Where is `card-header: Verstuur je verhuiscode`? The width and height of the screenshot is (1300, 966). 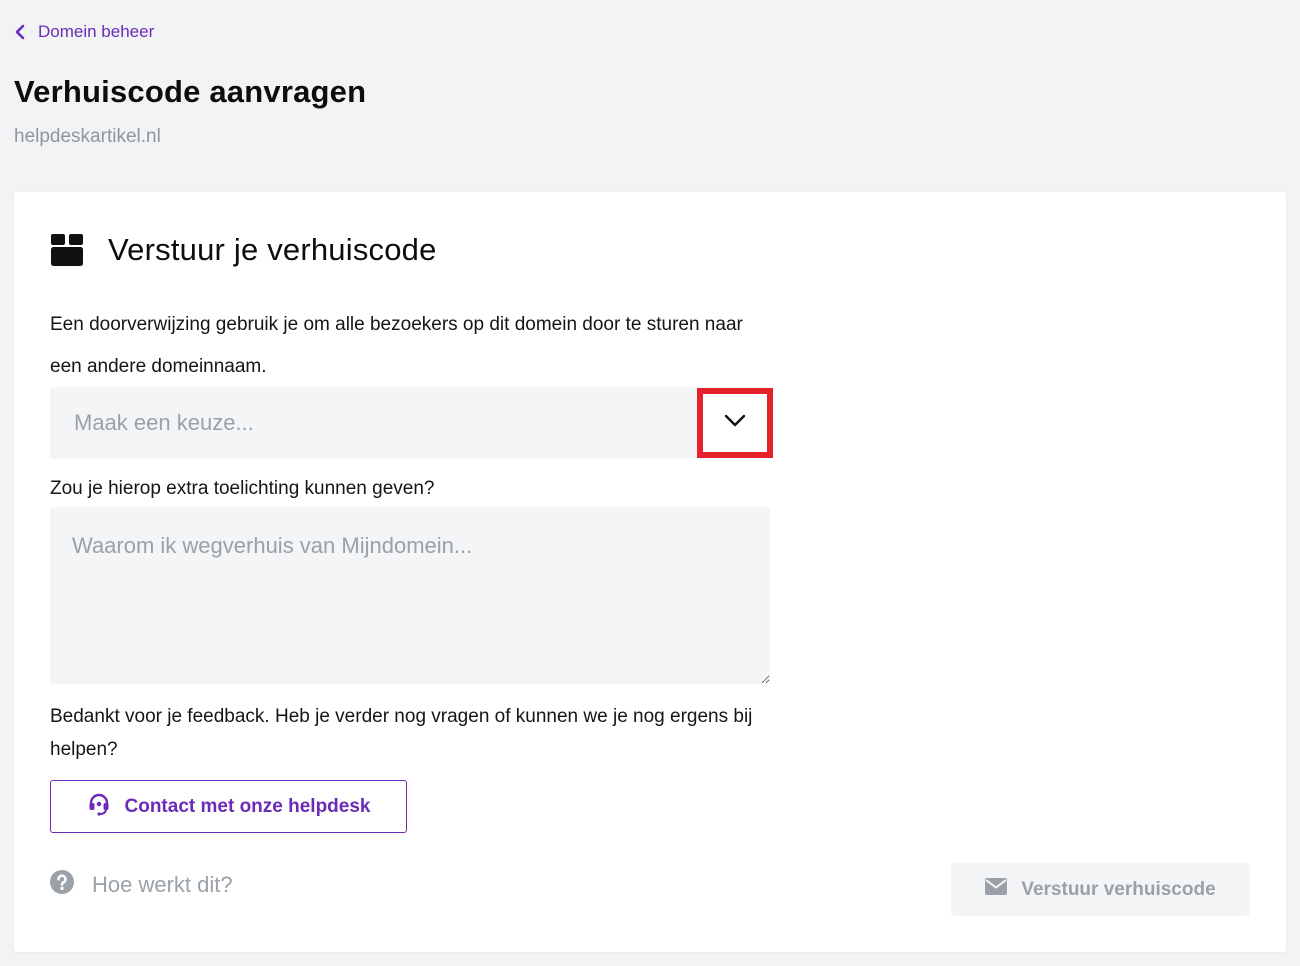
card-header: Verstuur je verhuiscode is located at coordinates (243, 250).